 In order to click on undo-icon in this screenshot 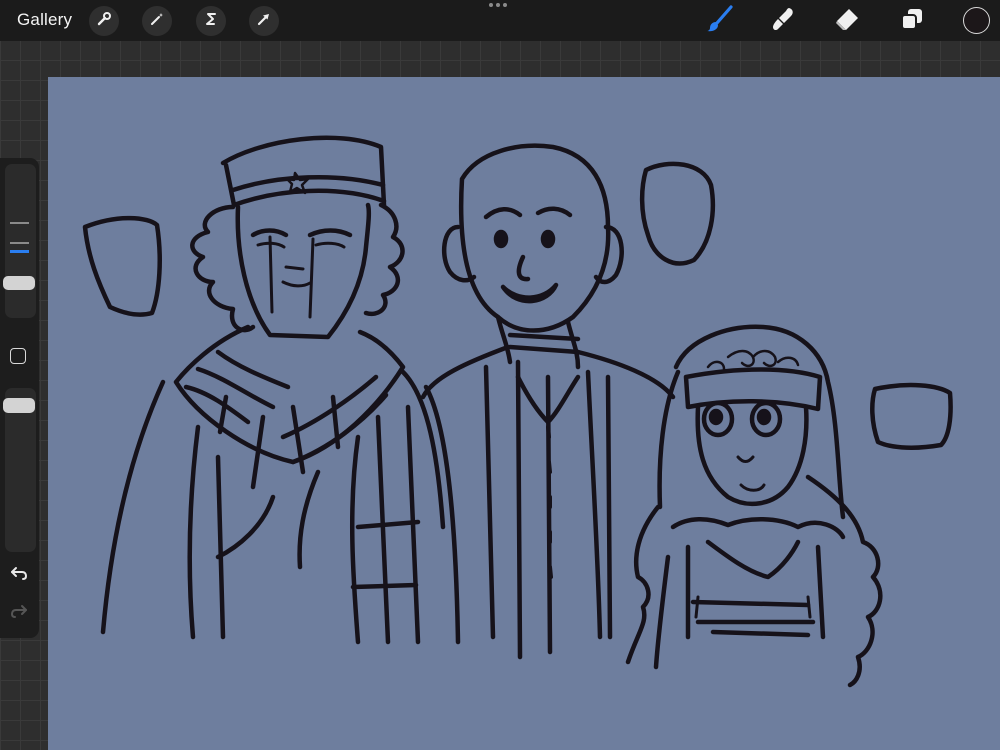, I will do `click(19, 575)`.